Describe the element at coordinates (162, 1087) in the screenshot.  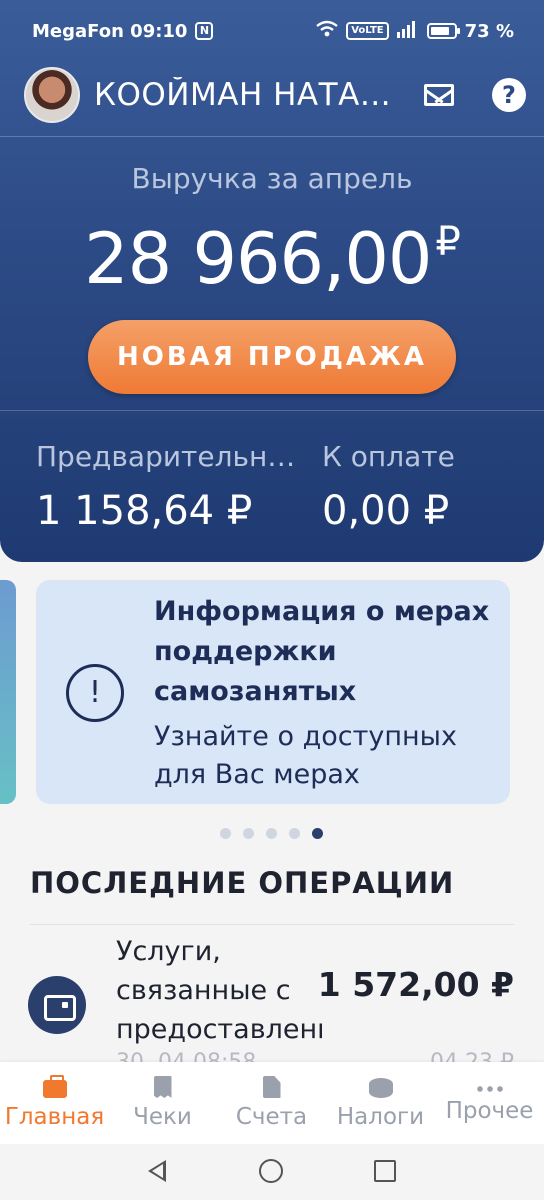
I see `receipt-icon` at that location.